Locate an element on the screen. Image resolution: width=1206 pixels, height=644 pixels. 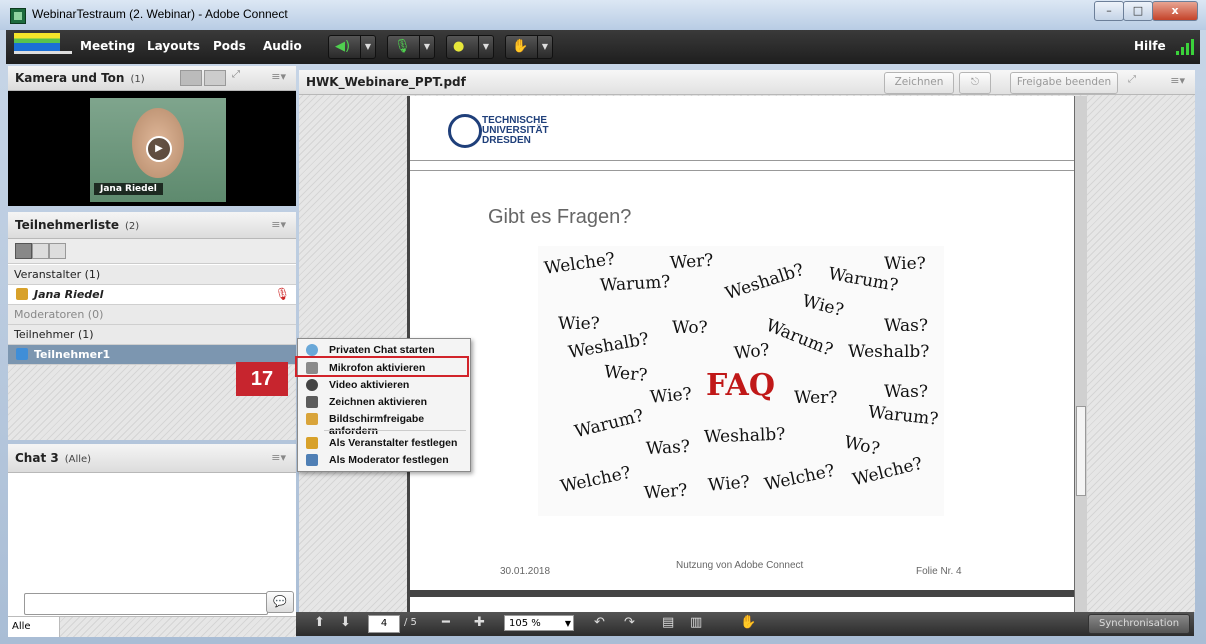
send-message-icon: 💬 is located at coordinates (280, 602).